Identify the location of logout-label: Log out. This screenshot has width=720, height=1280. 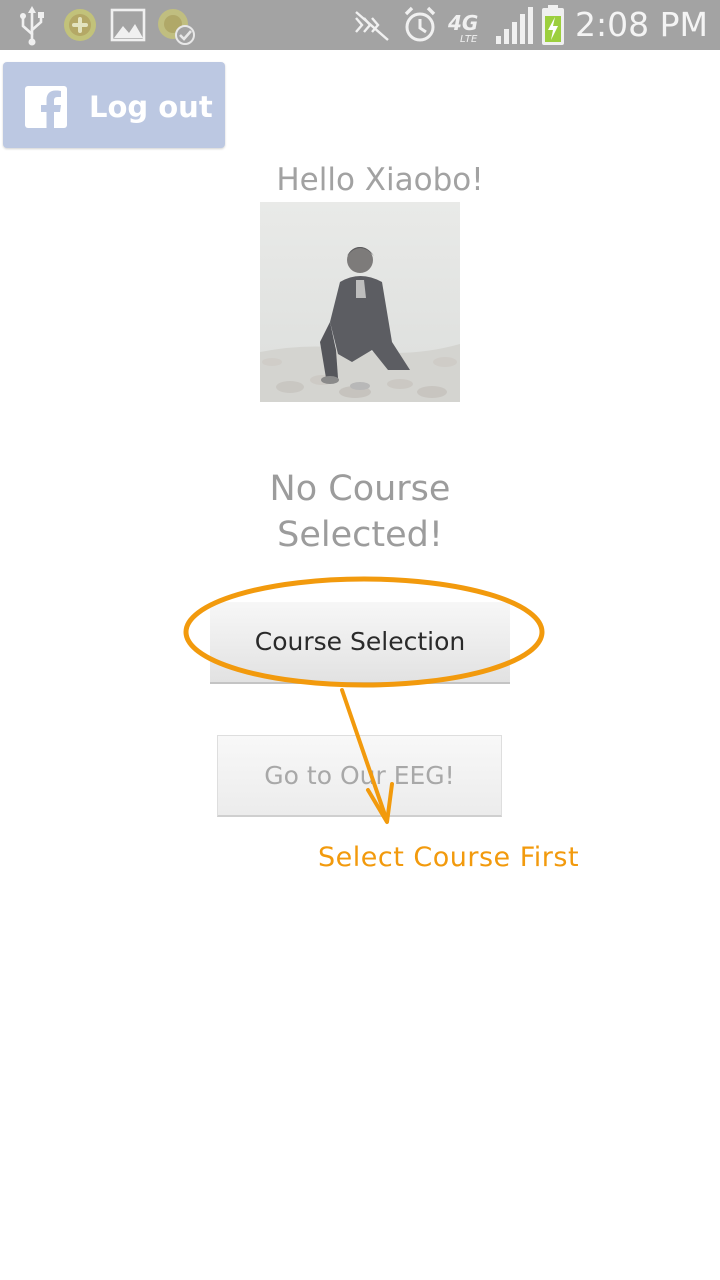
(151, 107).